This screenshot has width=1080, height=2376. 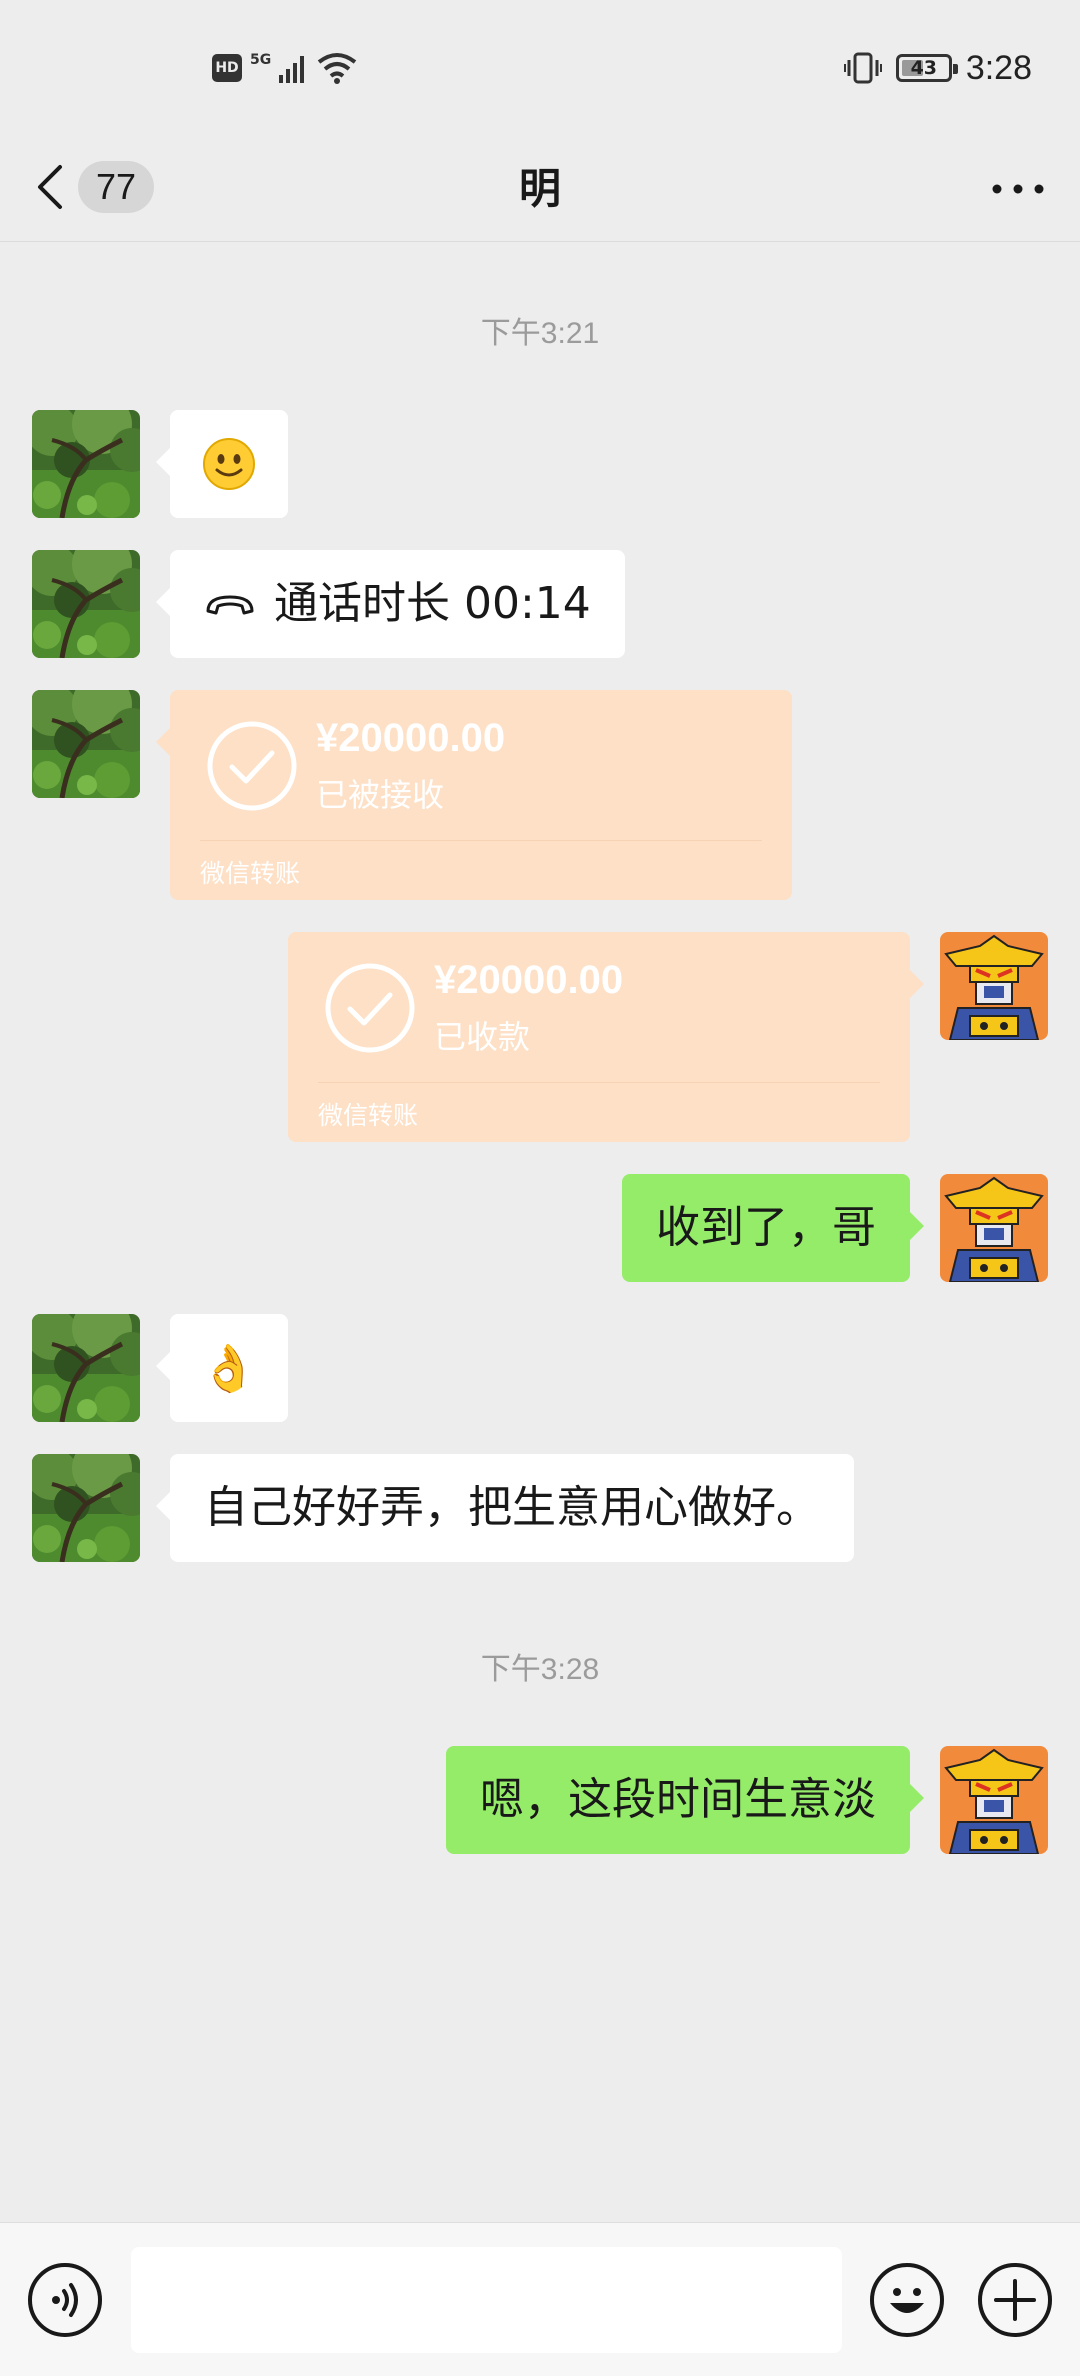 I want to click on signal-icon, so click(x=292, y=69).